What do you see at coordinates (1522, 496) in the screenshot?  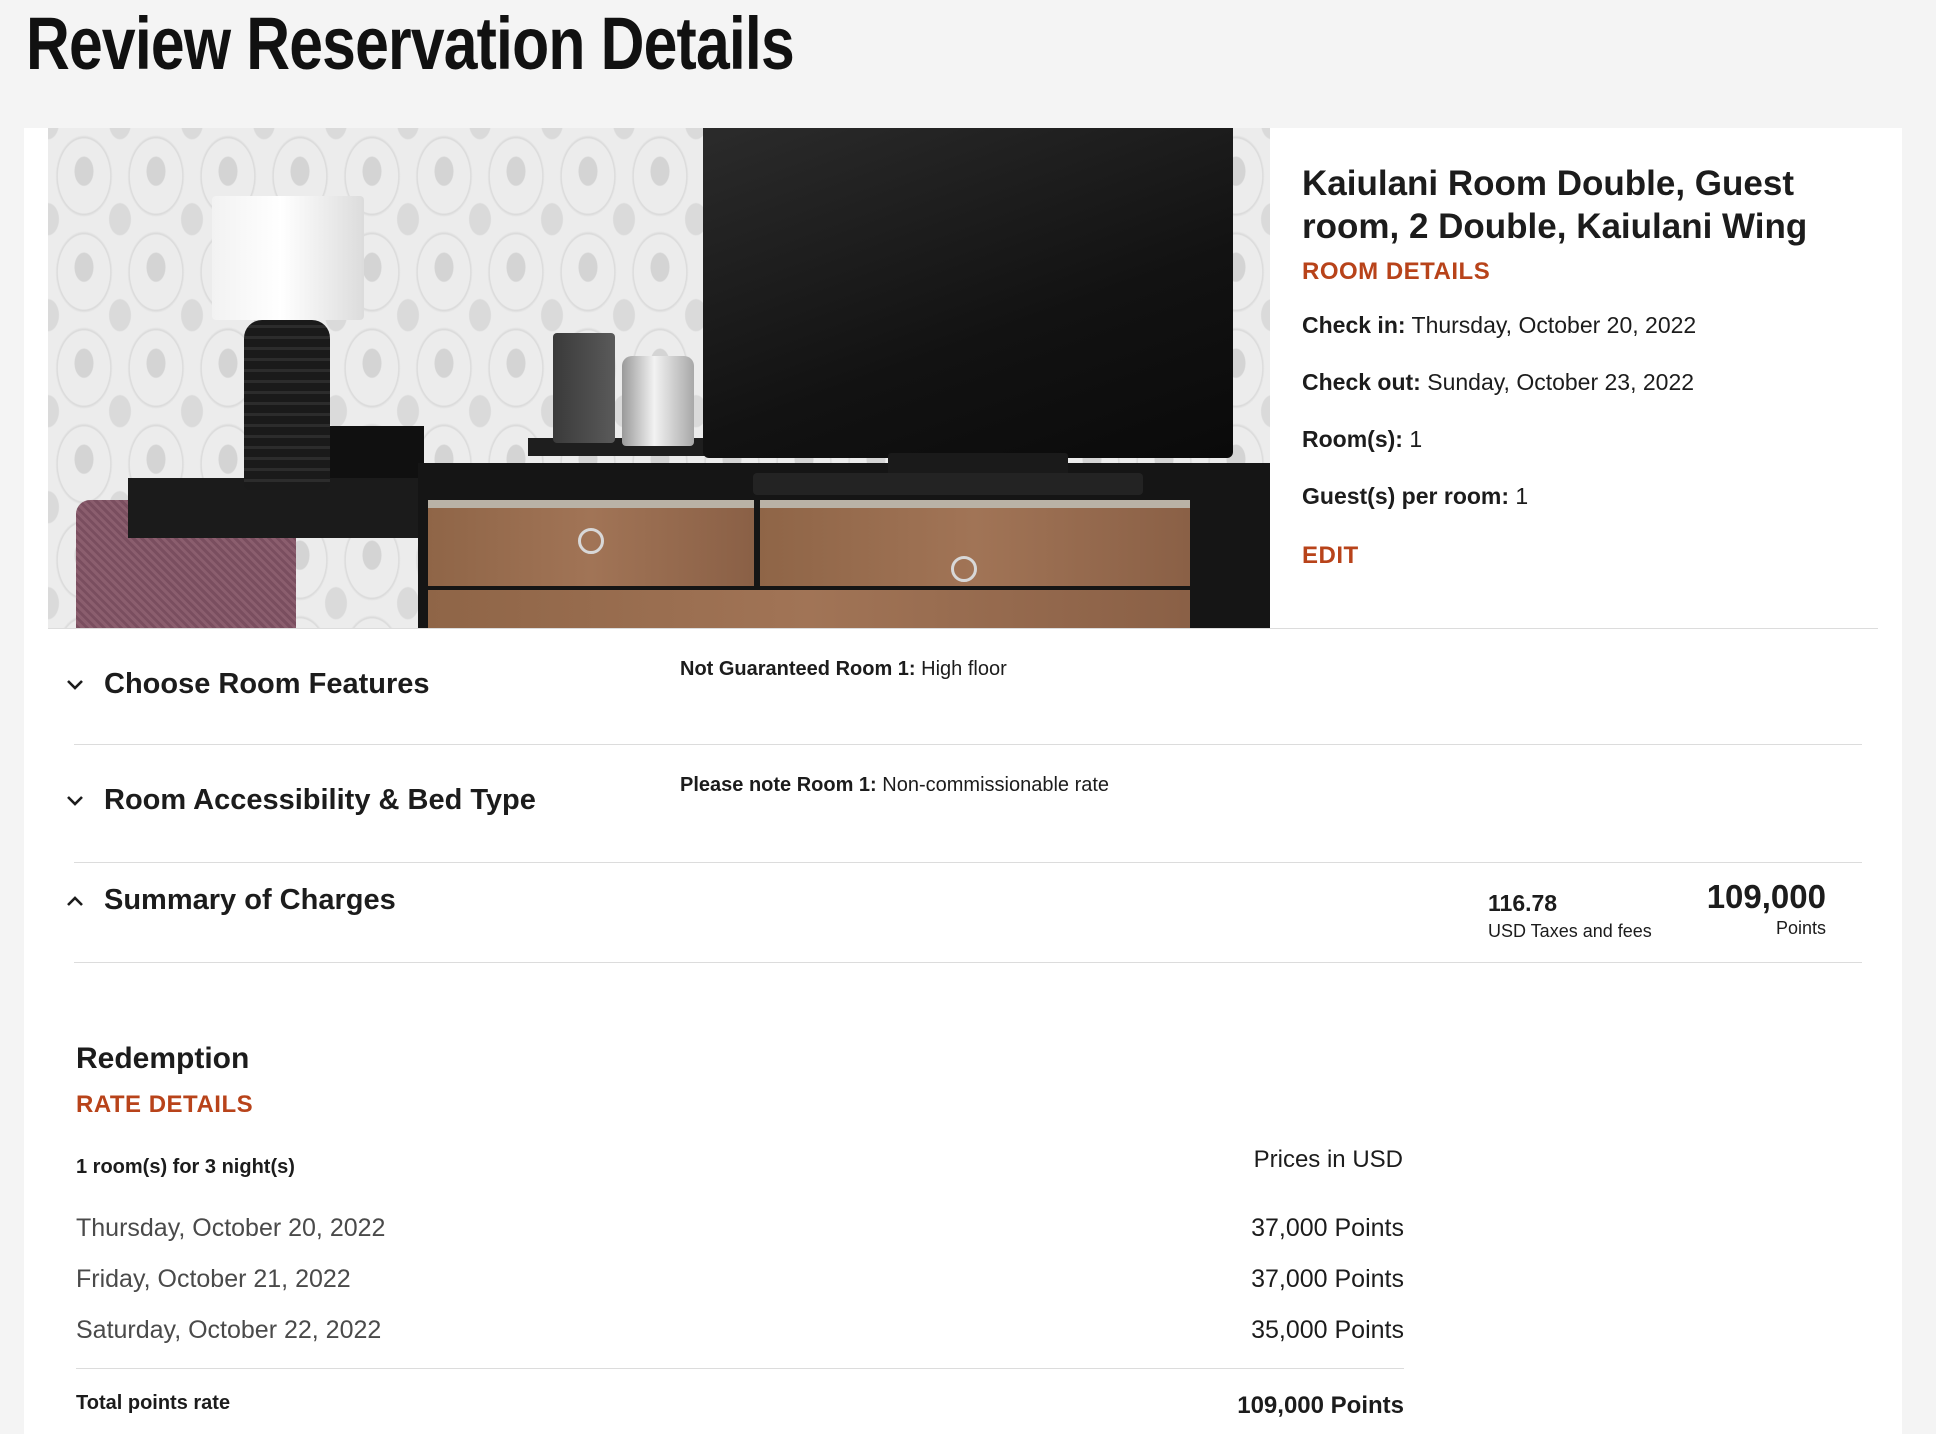 I see `guests-value: 1` at bounding box center [1522, 496].